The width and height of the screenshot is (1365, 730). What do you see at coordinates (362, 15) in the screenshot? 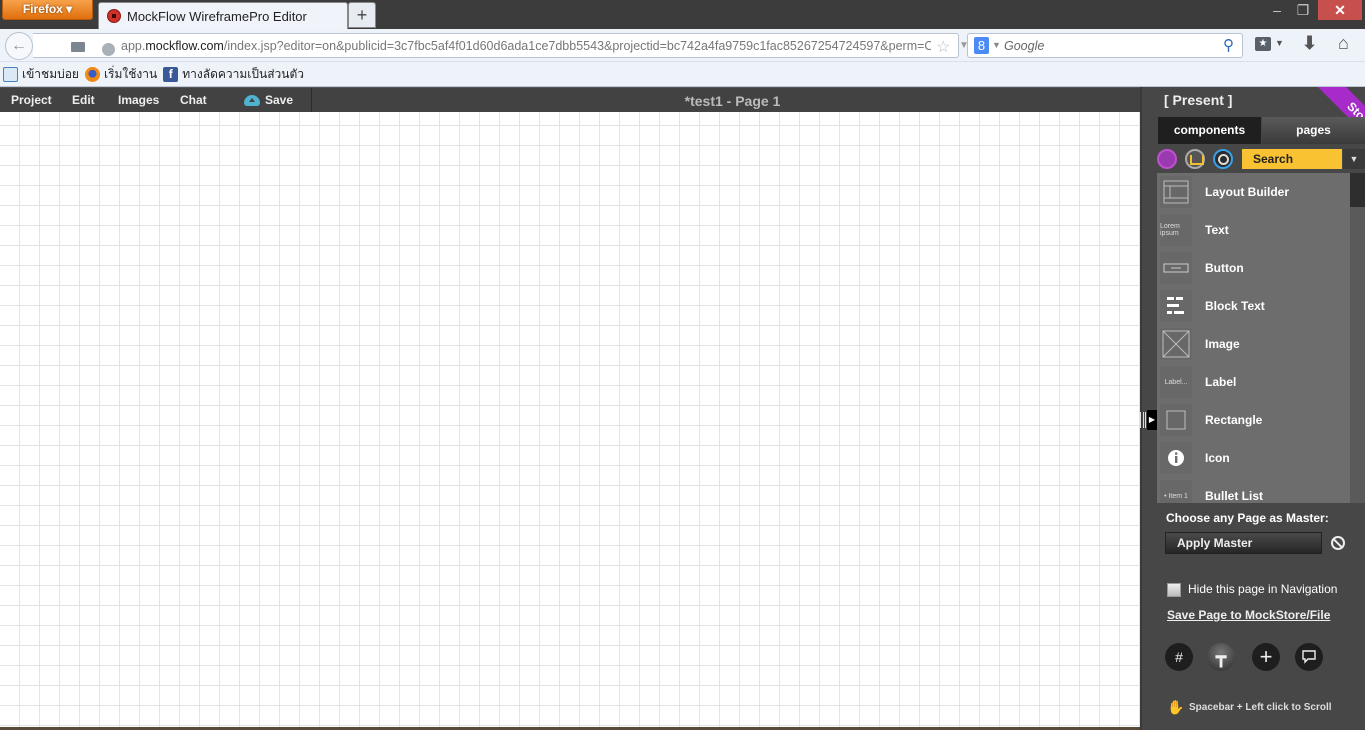
I see `new-tab-button: +` at bounding box center [362, 15].